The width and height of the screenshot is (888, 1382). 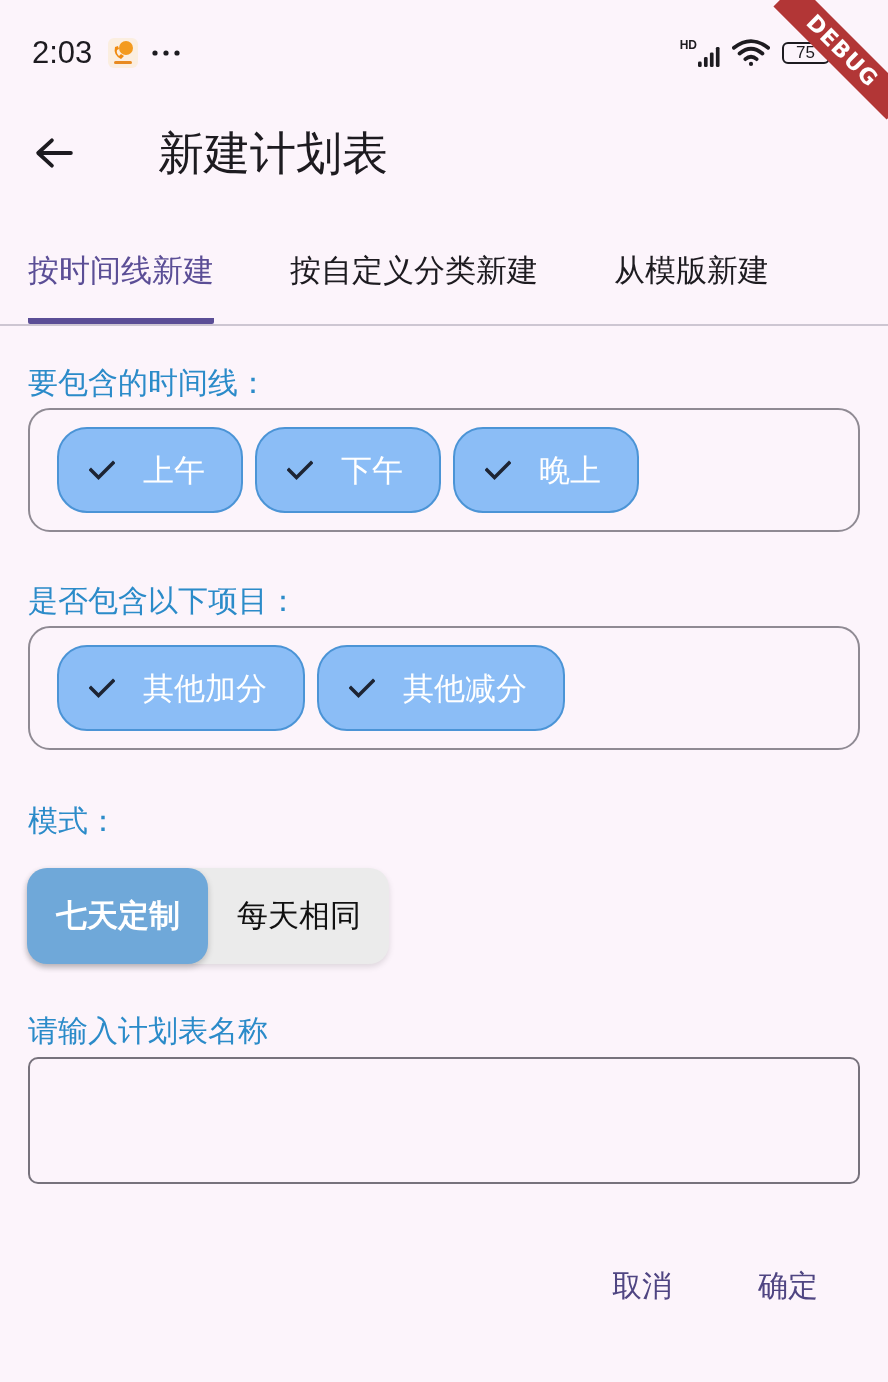 What do you see at coordinates (751, 52) in the screenshot?
I see `wifi-icon` at bounding box center [751, 52].